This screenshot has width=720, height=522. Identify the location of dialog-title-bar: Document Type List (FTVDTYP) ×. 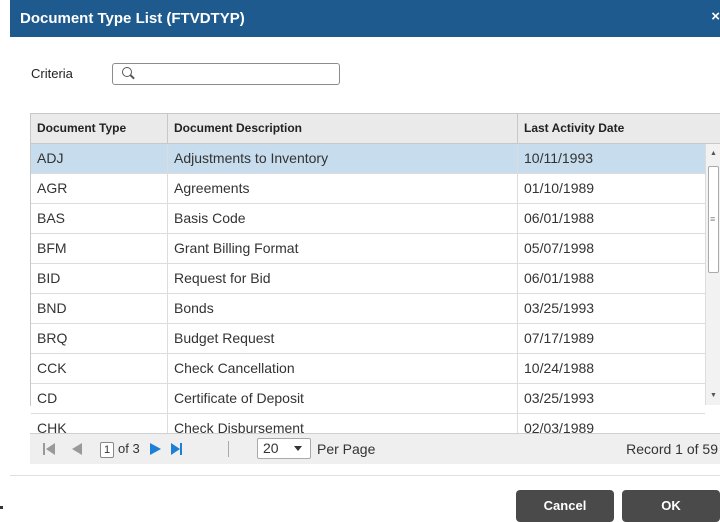
(365, 18).